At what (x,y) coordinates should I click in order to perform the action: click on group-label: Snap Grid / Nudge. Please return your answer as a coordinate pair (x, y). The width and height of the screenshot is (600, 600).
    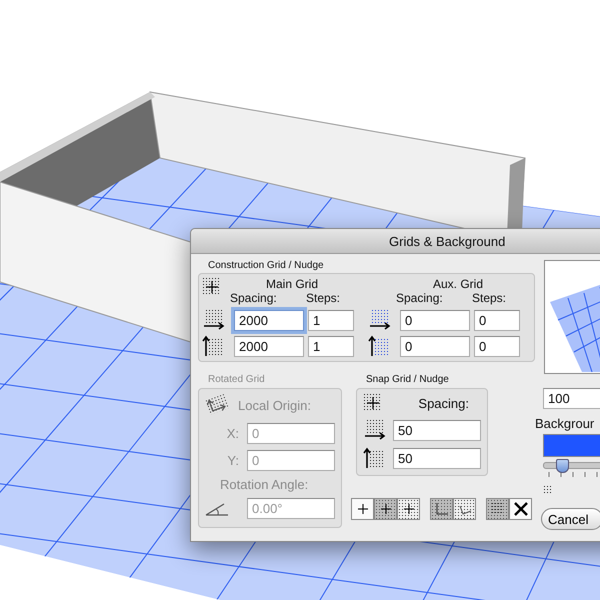
    Looking at the image, I should click on (408, 380).